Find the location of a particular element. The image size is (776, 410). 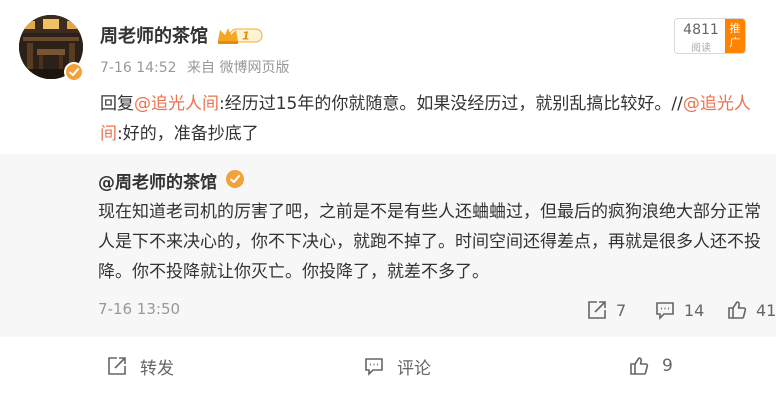

original-like-button: 41 is located at coordinates (751, 310).